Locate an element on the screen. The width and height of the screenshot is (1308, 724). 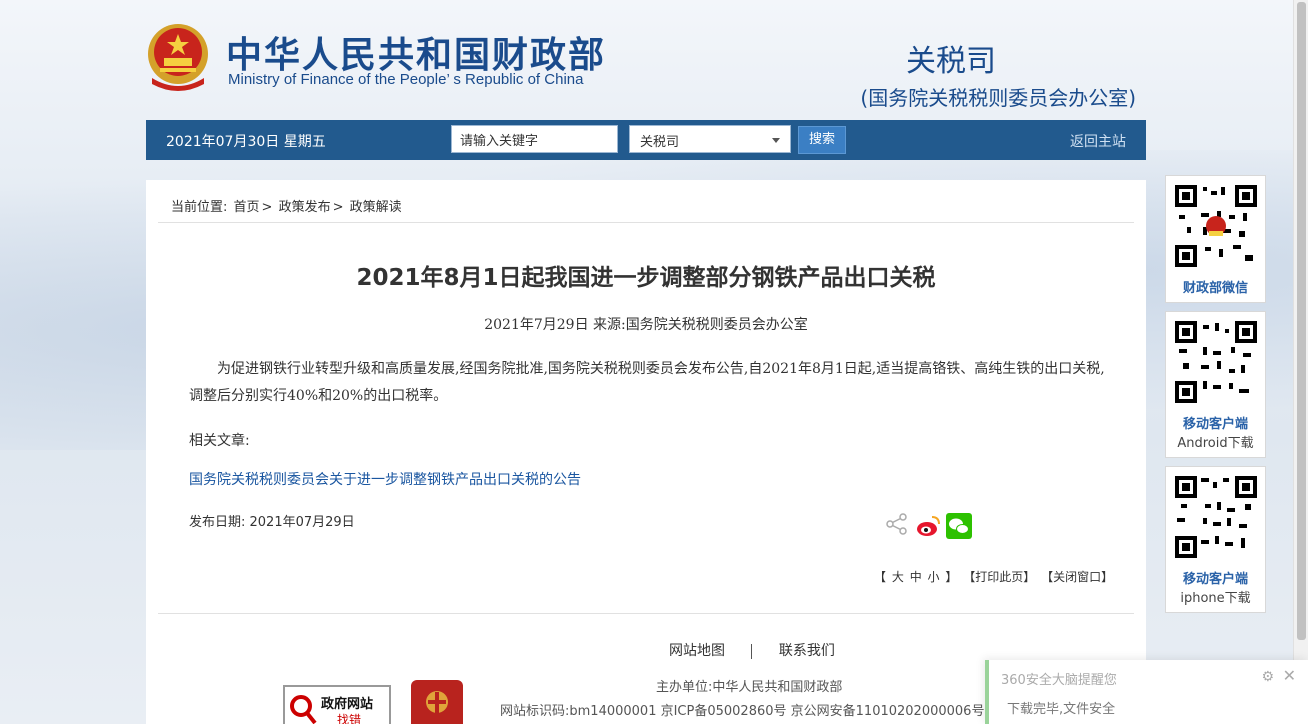
emblem-icon is located at coordinates (437, 702).